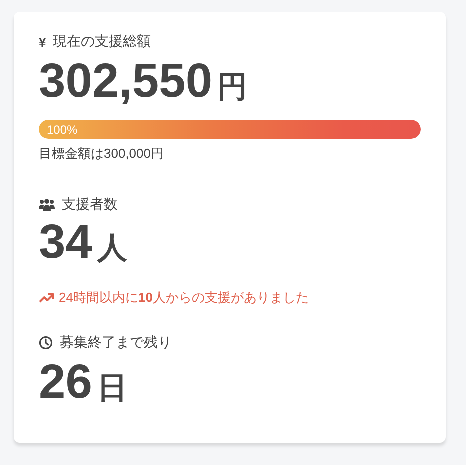 Image resolution: width=466 pixels, height=465 pixels. Describe the element at coordinates (112, 389) in the screenshot. I see `stat-unit: 日` at that location.